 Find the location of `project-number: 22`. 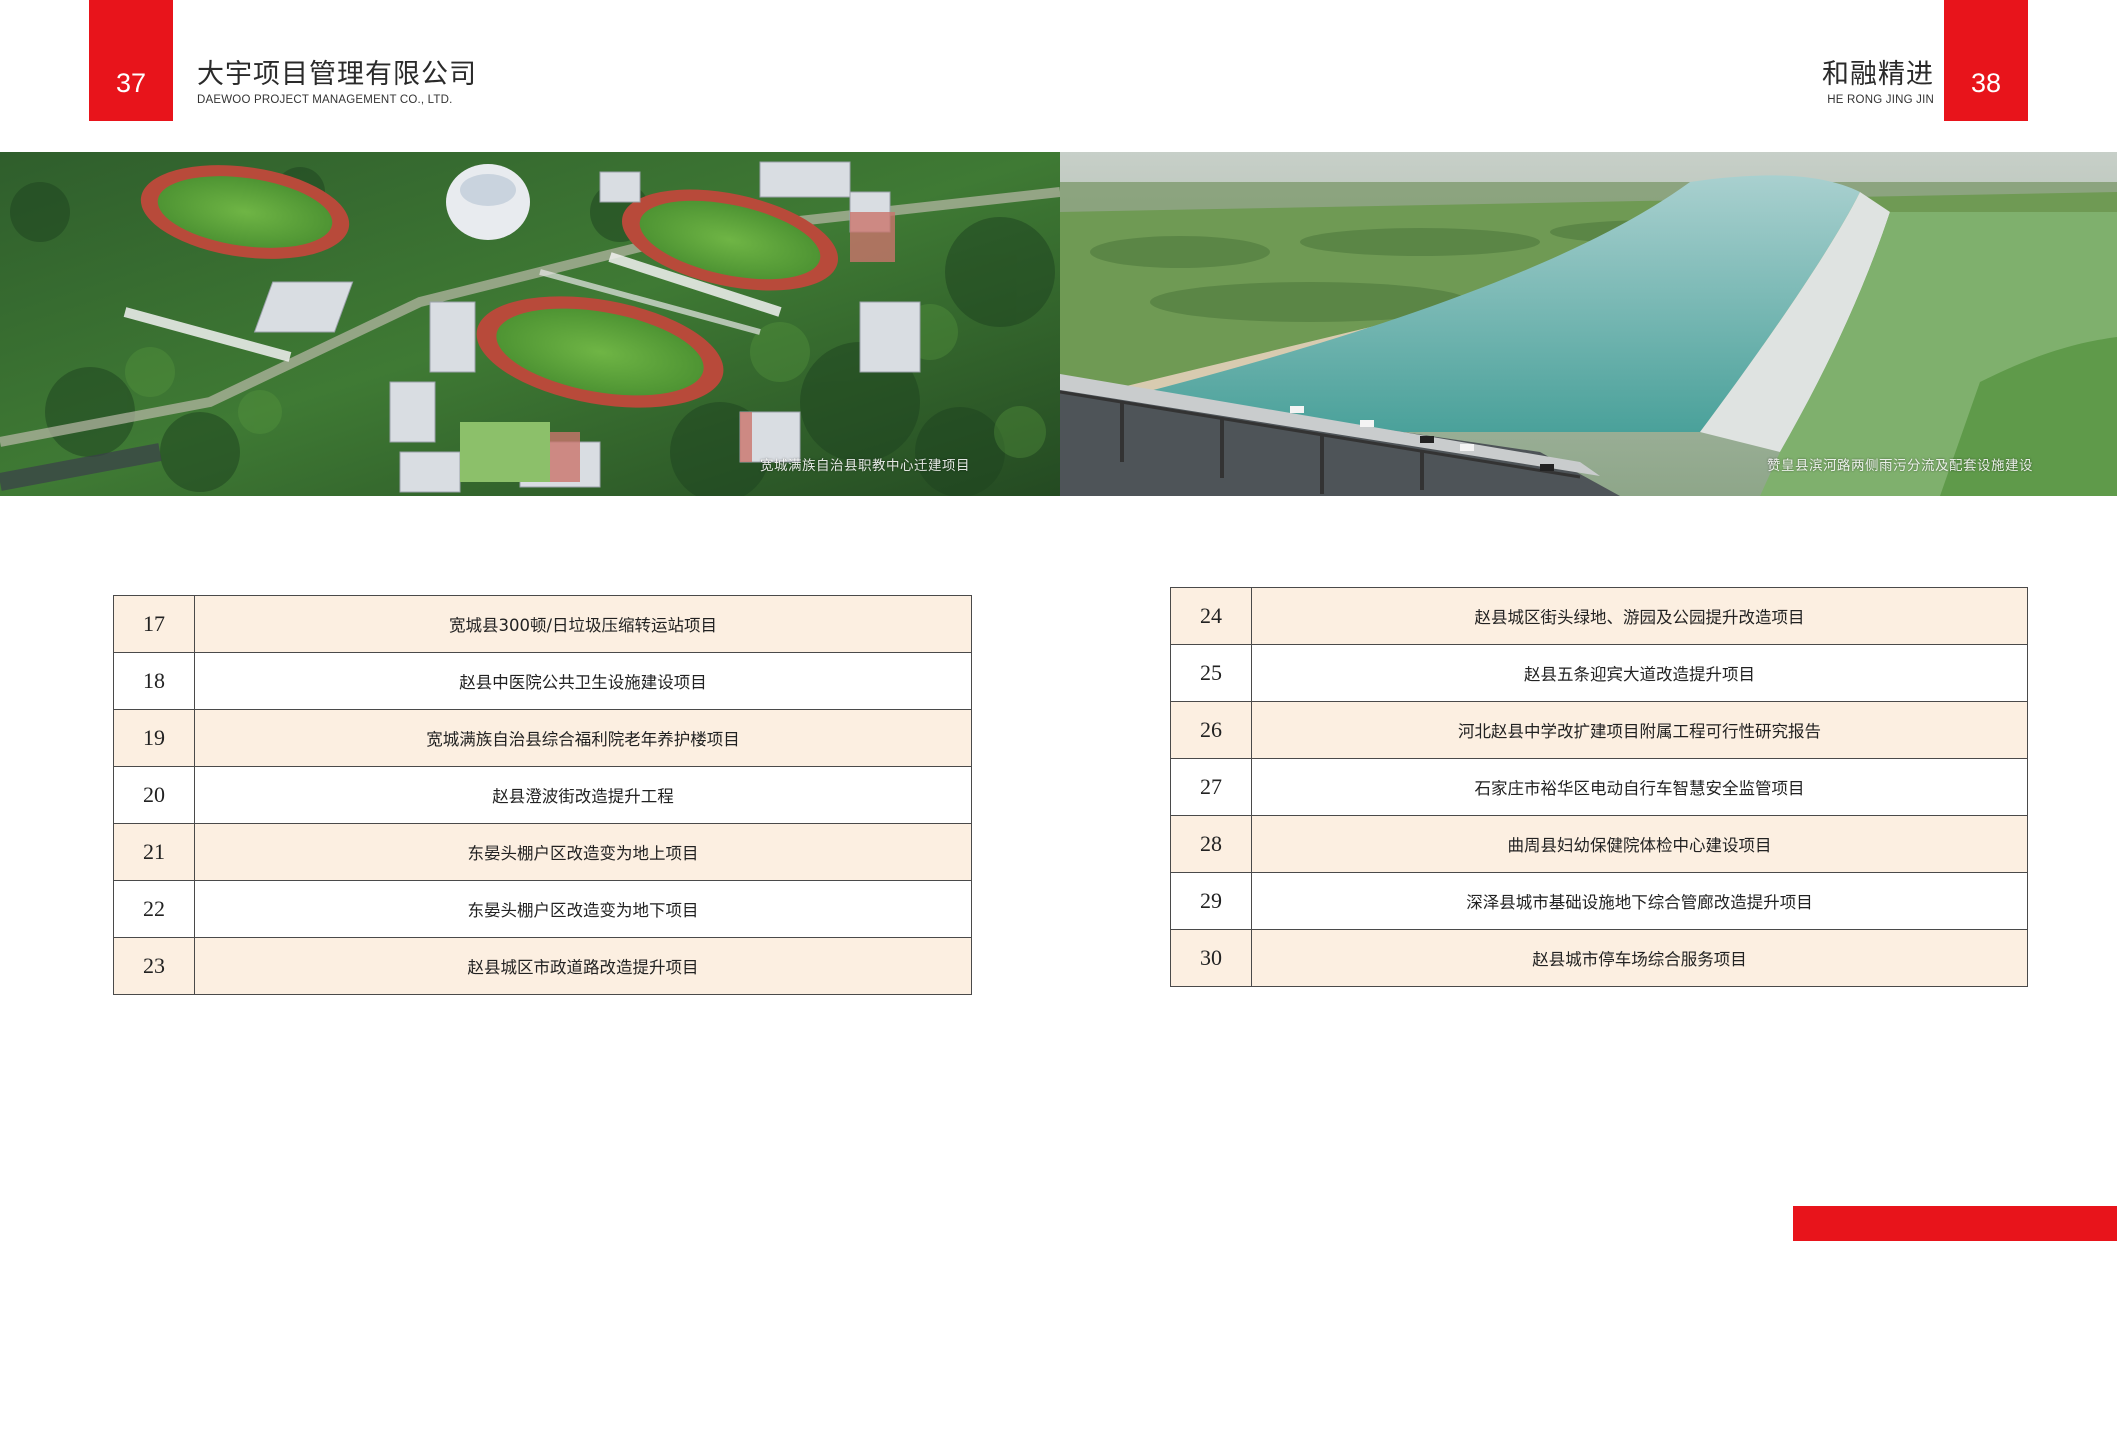

project-number: 22 is located at coordinates (154, 909).